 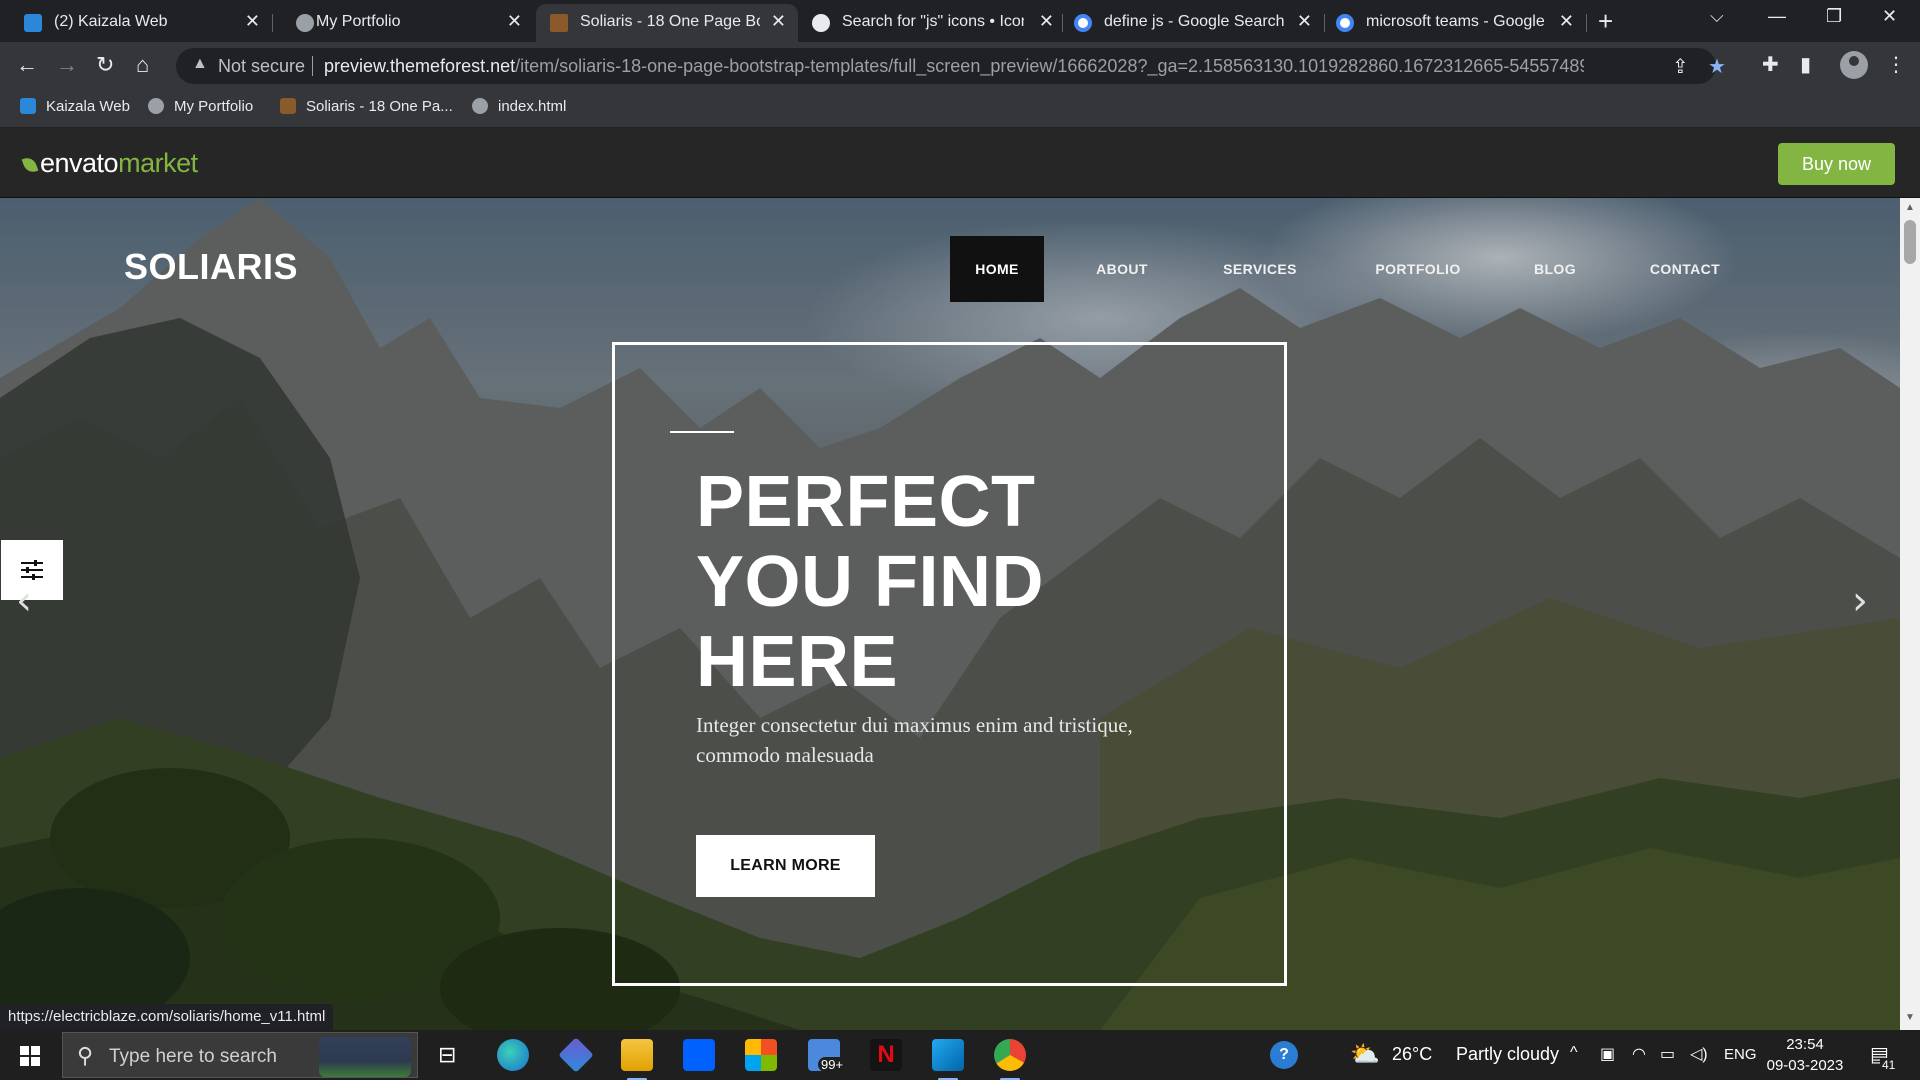 I want to click on more-menu-icon: ⋮, so click(x=1896, y=64).